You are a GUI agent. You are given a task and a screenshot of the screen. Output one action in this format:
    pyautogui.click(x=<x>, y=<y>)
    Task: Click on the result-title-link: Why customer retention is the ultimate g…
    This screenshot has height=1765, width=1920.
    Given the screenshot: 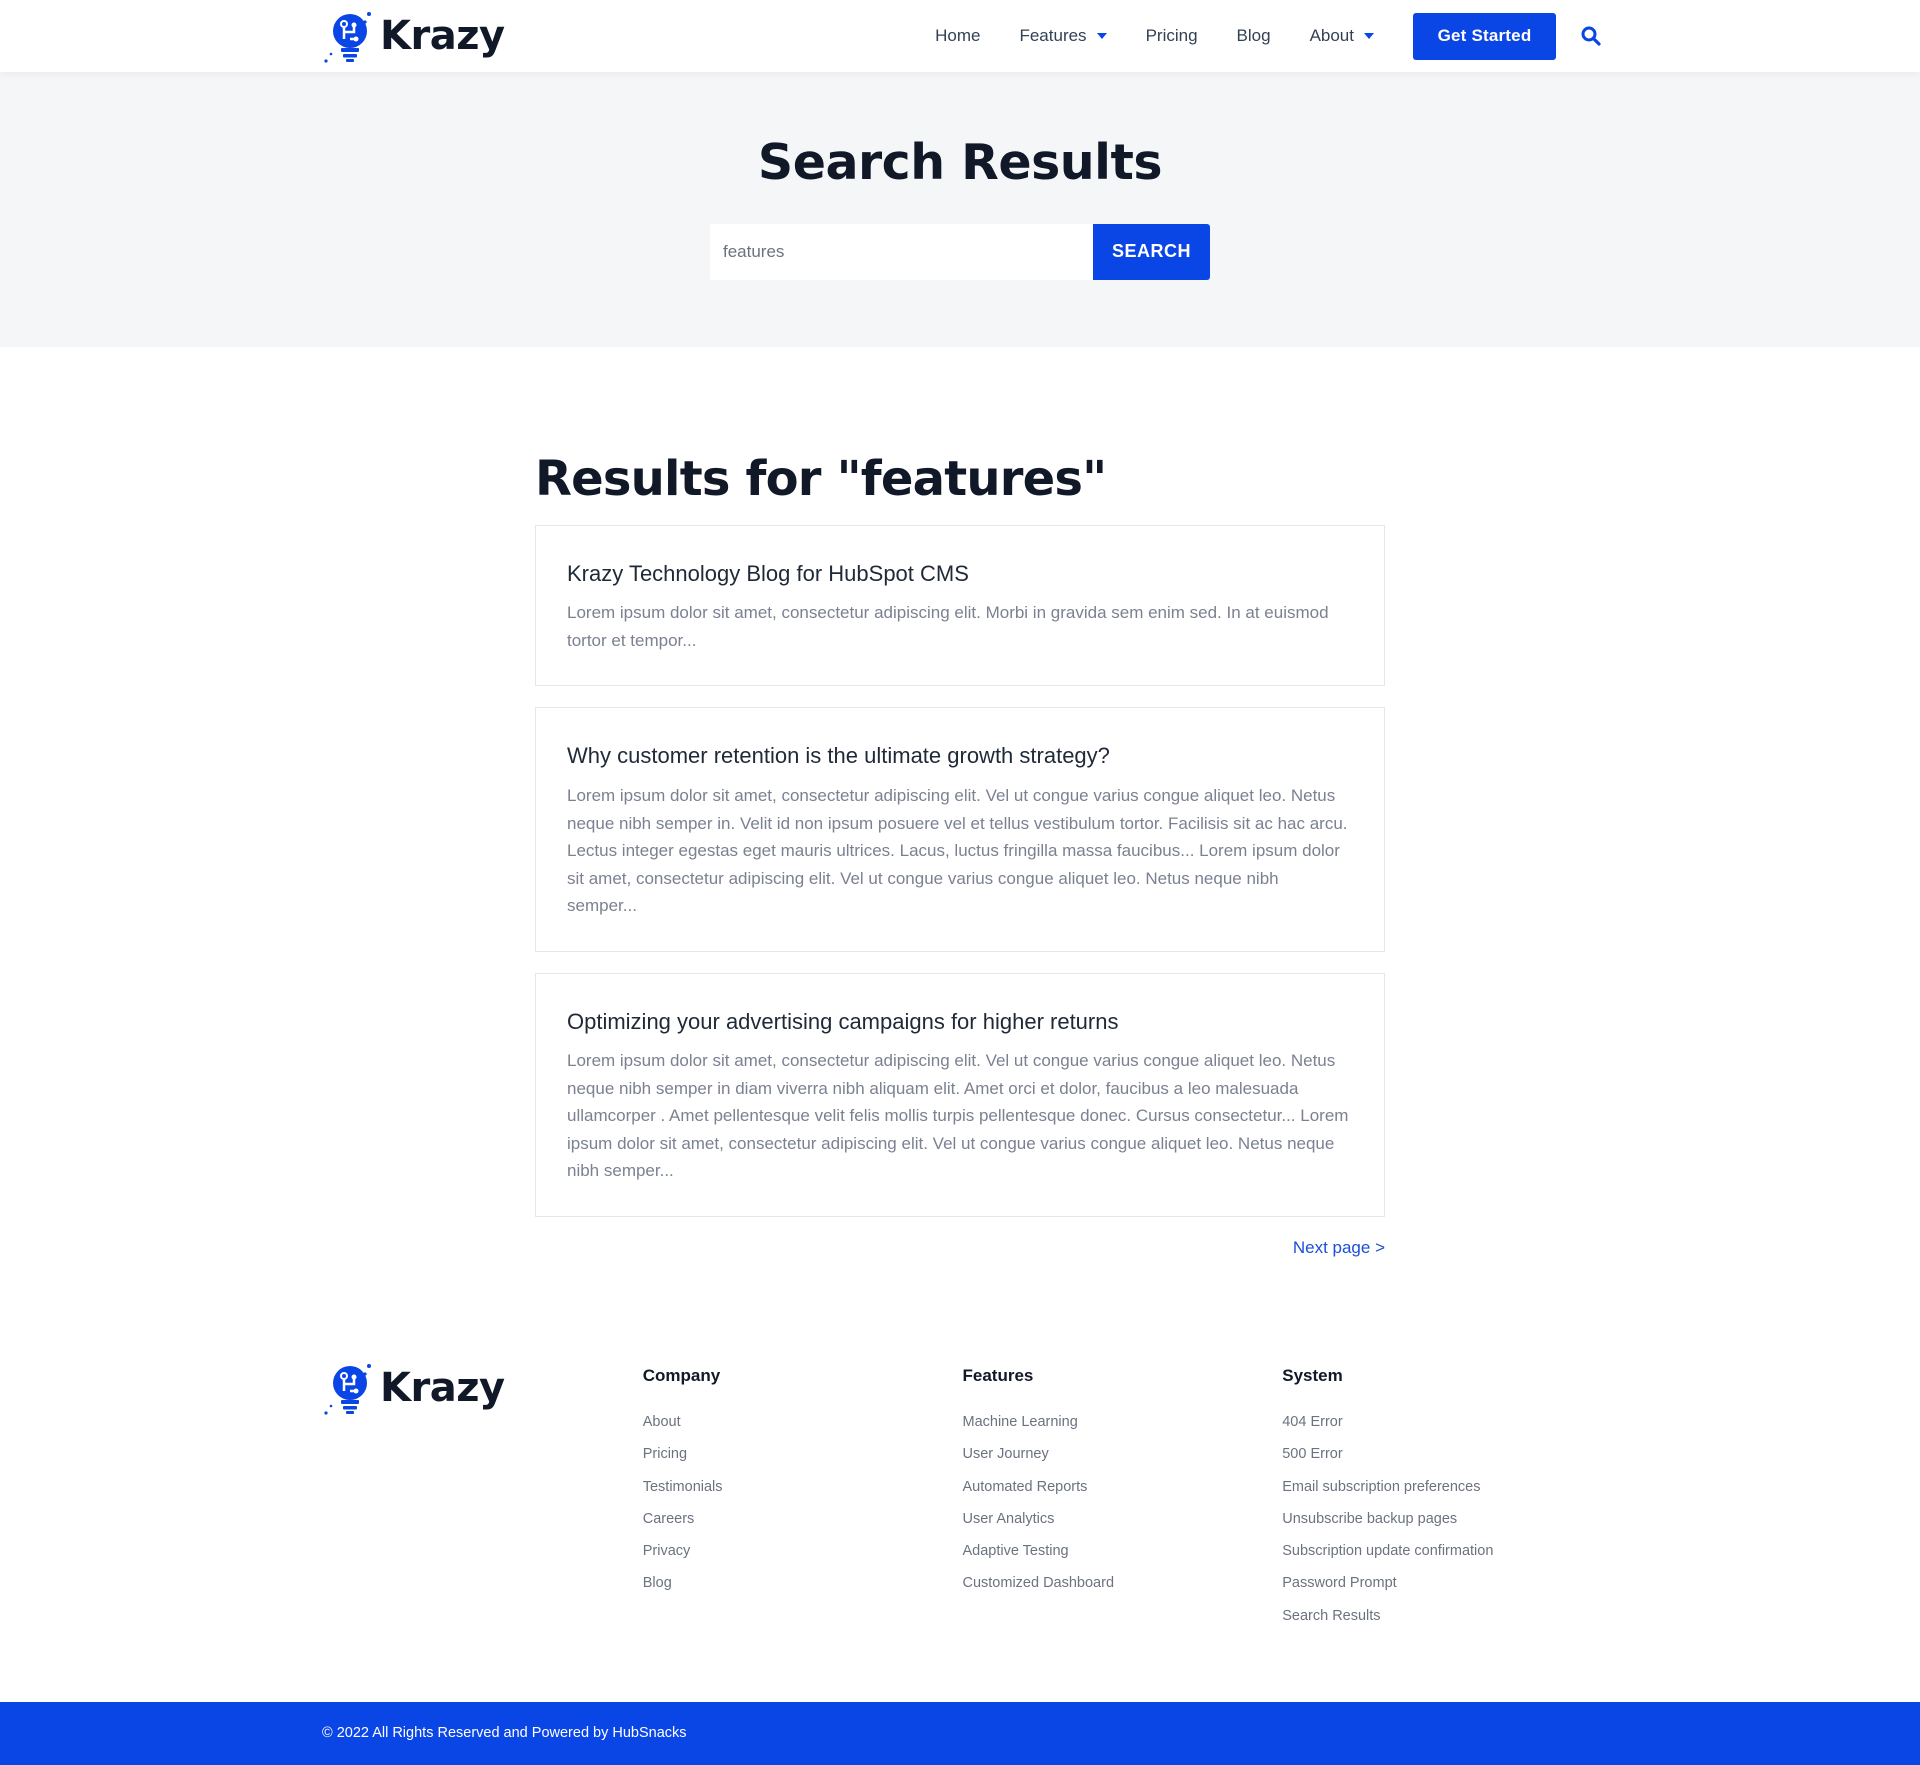 What is the action you would take?
    pyautogui.click(x=960, y=756)
    